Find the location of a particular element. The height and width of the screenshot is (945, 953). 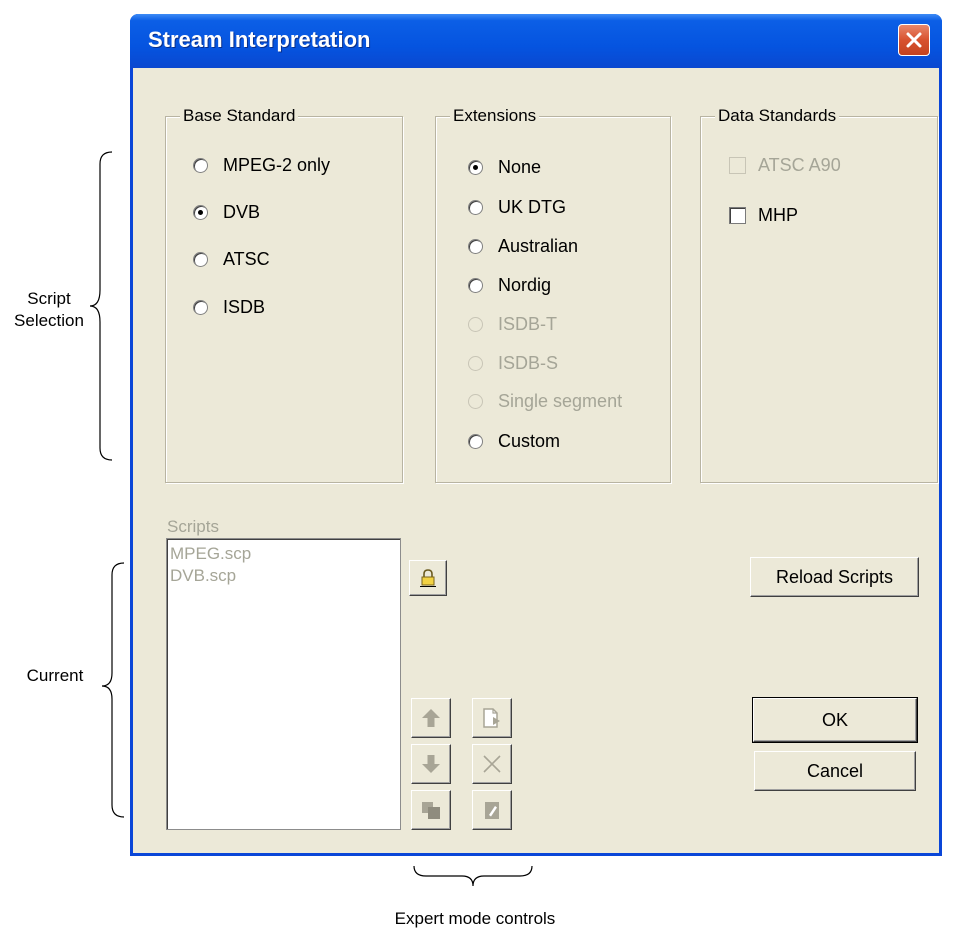

copy-icon is located at coordinates (431, 810).